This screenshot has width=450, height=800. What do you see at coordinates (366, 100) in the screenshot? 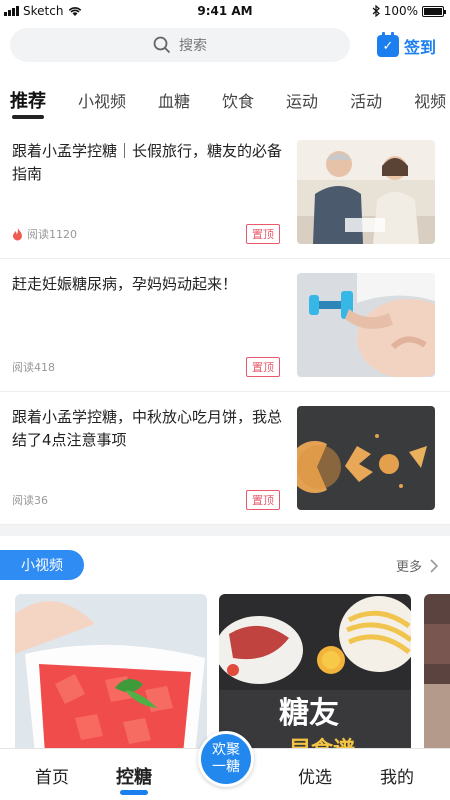
I see `tab-activity: 活动` at bounding box center [366, 100].